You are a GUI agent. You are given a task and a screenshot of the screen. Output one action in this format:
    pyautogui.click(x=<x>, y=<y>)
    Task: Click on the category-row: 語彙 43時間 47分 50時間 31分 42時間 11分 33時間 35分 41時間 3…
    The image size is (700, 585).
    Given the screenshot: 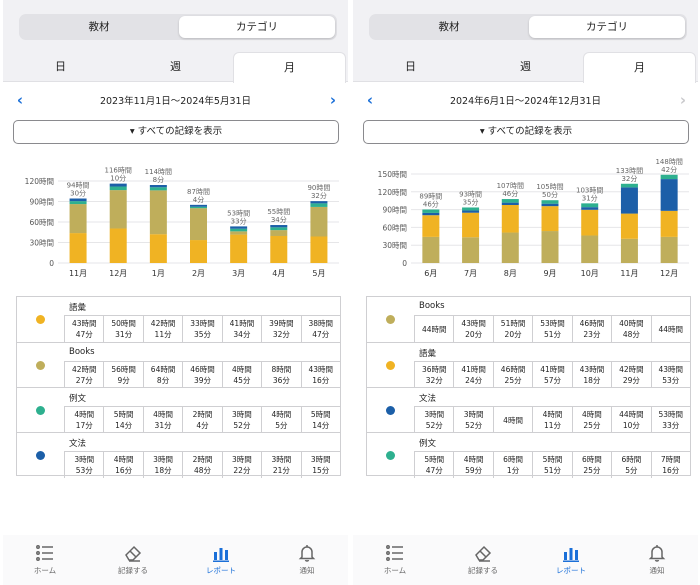 What is the action you would take?
    pyautogui.click(x=178, y=319)
    